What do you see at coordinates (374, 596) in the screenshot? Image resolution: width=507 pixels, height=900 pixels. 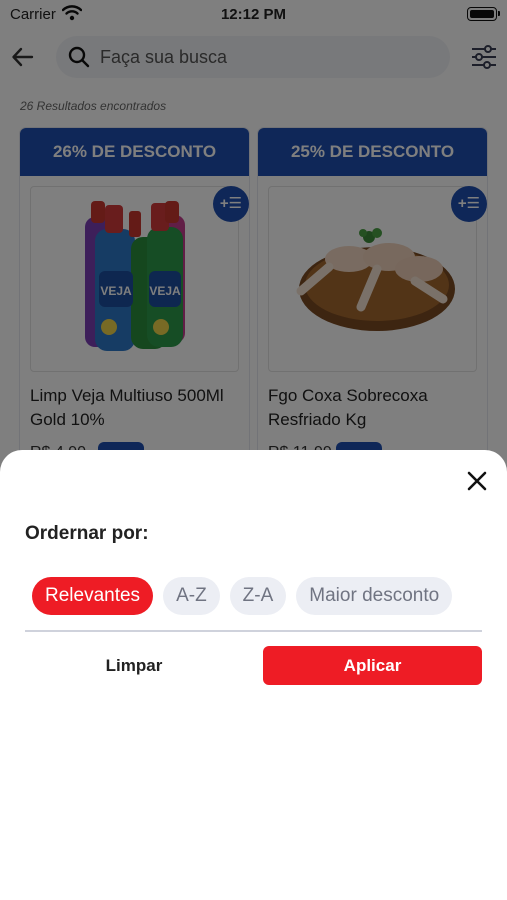 I see `sort-option-maior-desconto: Maior desconto` at bounding box center [374, 596].